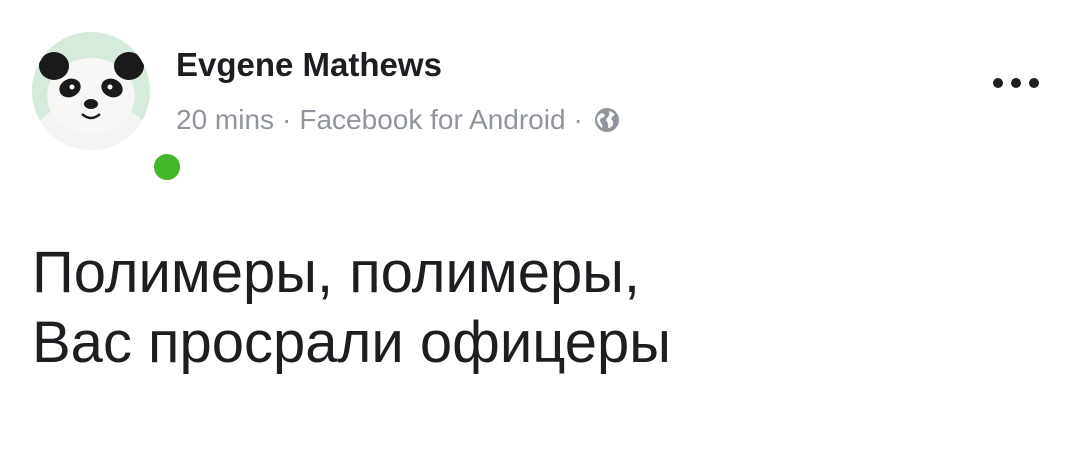 Image resolution: width=1080 pixels, height=460 pixels. What do you see at coordinates (432, 119) in the screenshot?
I see `post-source: Facebook for Android` at bounding box center [432, 119].